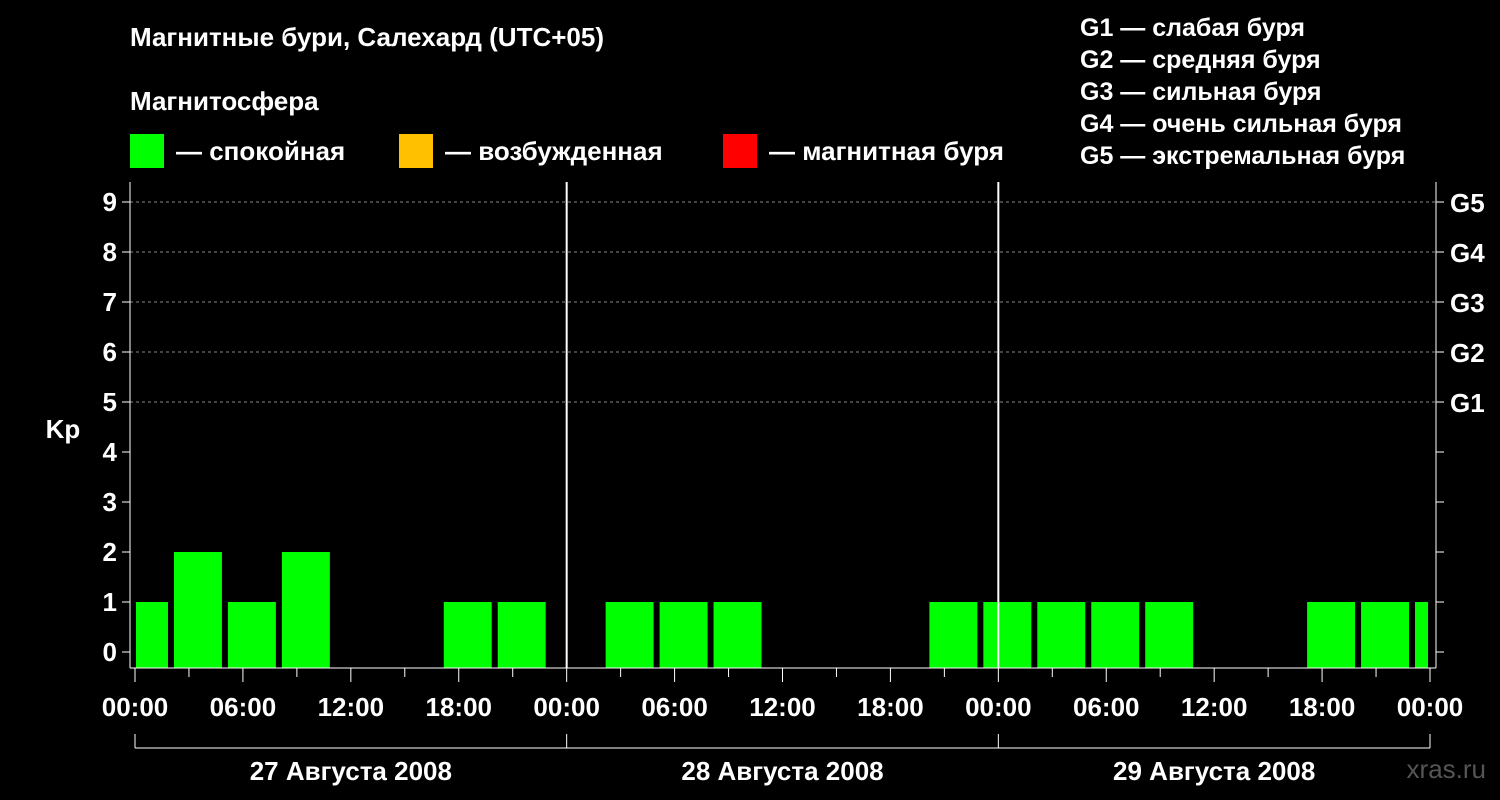 This screenshot has height=800, width=1500. I want to click on y-tick-label: 0, so click(110, 652).